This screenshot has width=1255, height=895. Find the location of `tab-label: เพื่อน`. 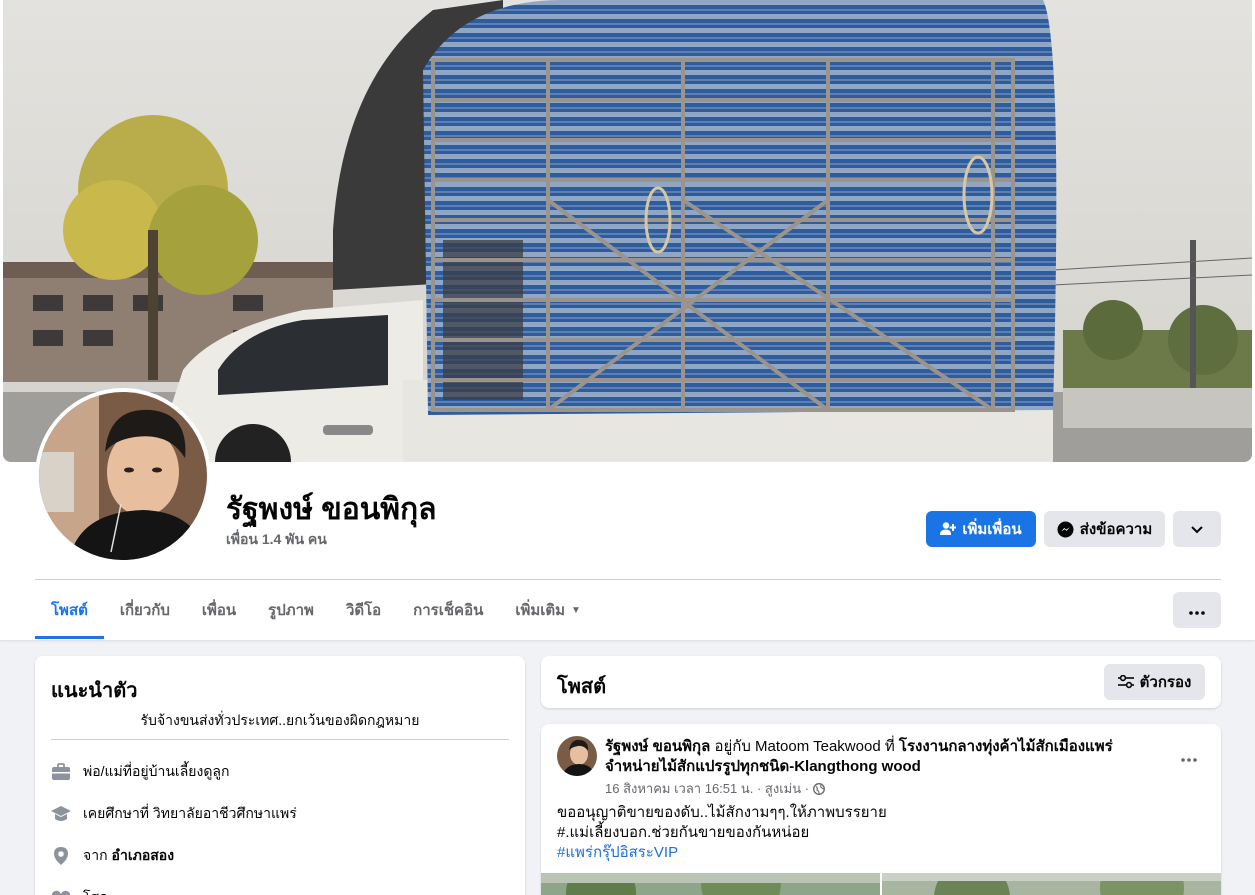

tab-label: เพื่อน is located at coordinates (219, 610).